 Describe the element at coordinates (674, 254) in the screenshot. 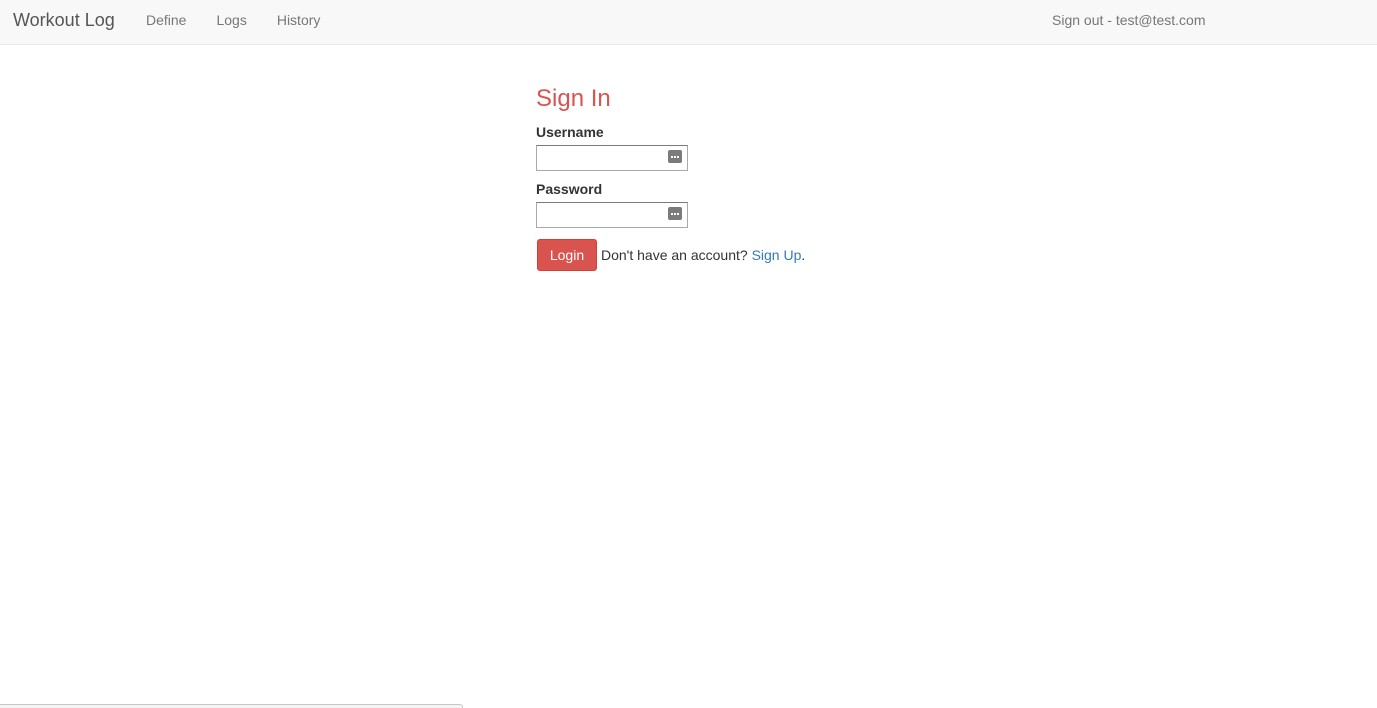

I see `signup-prompt-text: Don't have an account?` at that location.